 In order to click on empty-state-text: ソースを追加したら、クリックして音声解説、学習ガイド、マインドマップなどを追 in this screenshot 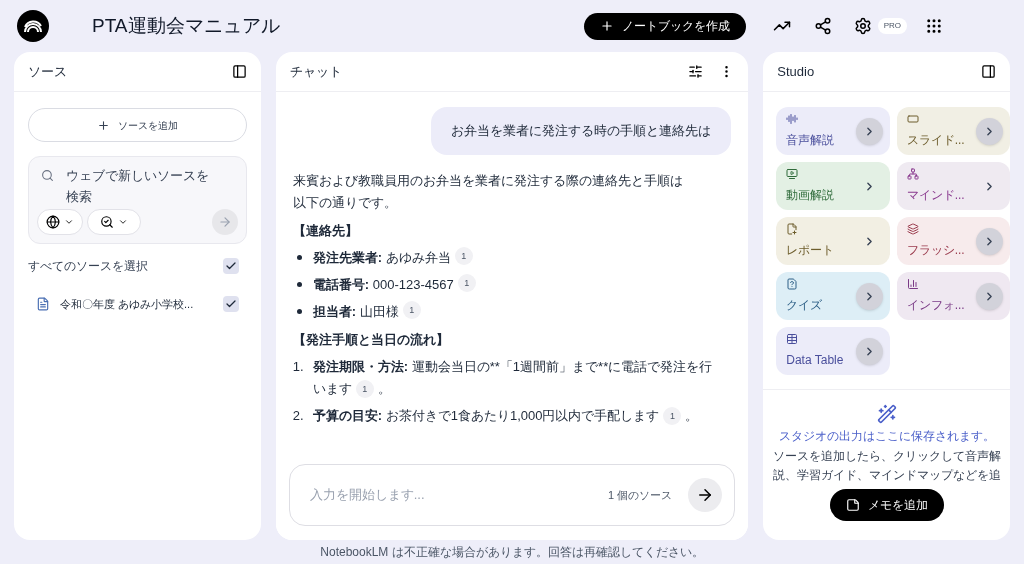, I will do `click(886, 466)`.